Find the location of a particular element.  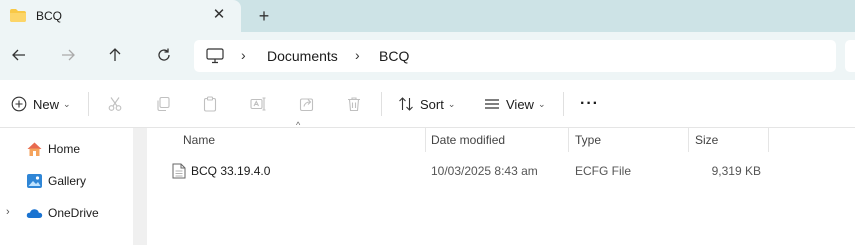

sort-button: Sort ⌄ is located at coordinates (426, 104).